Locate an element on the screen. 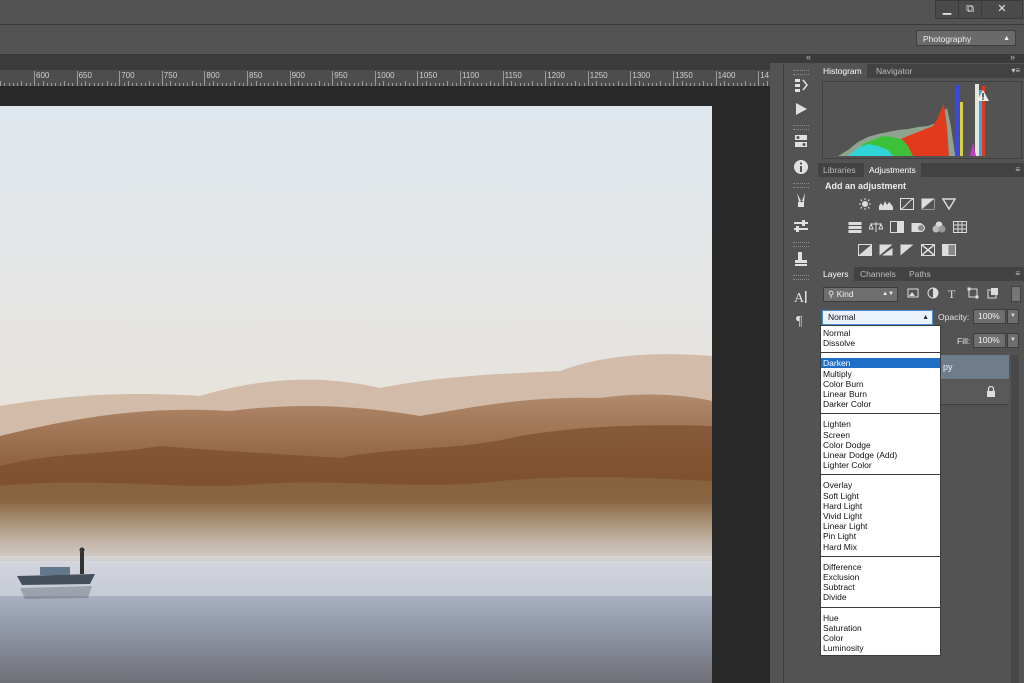  expand-icon: » is located at coordinates (1012, 57).